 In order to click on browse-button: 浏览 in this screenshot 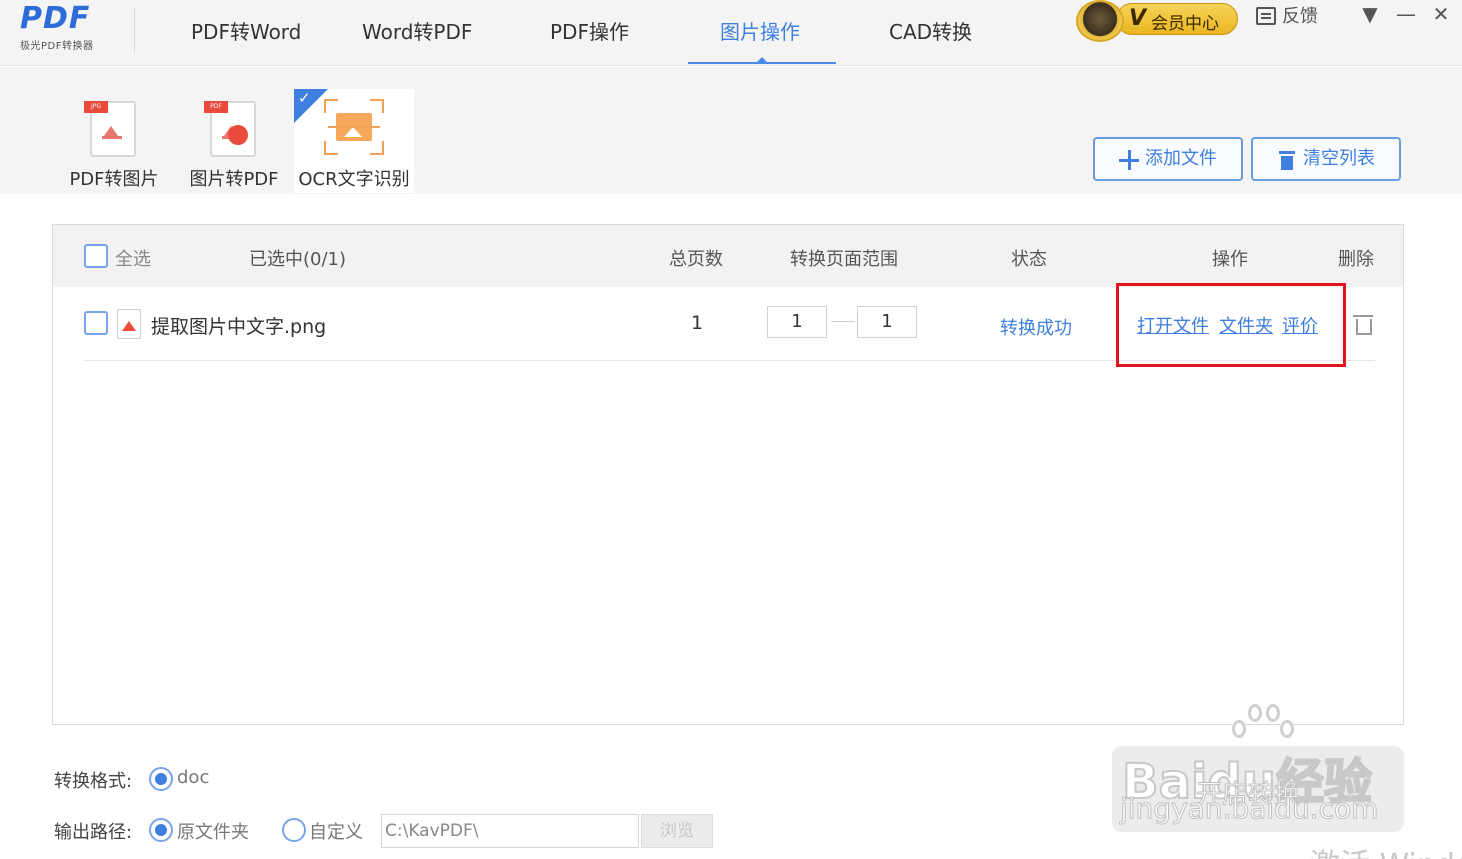, I will do `click(677, 831)`.